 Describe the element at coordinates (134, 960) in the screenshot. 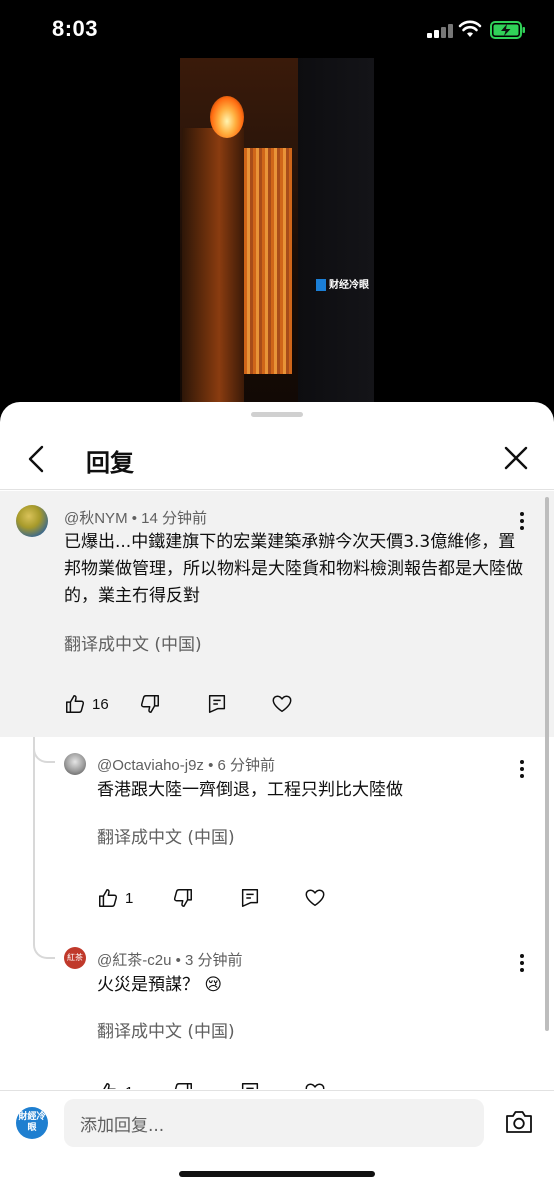

I see `comment-author: @紅茶-c2u` at that location.